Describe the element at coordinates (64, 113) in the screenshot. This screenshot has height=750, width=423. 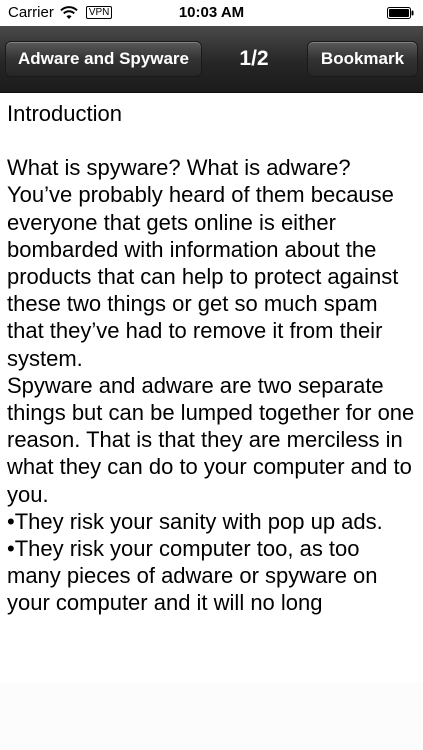
I see `article-heading: Introduction` at that location.